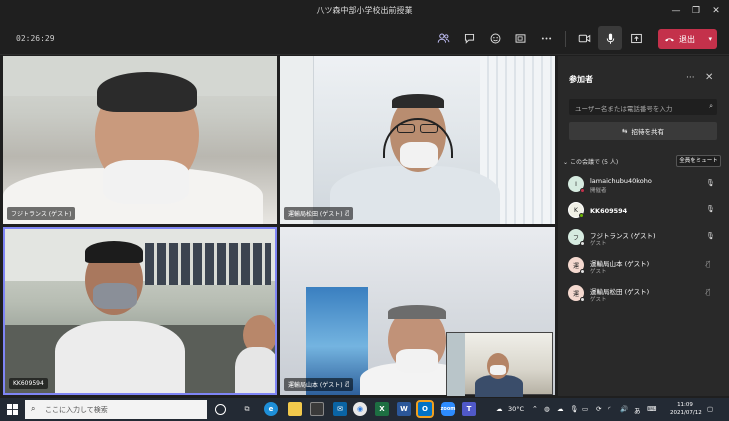 Image resolution: width=729 pixels, height=421 pixels. What do you see at coordinates (621, 181) in the screenshot?
I see `participant-name: lamaichubu40koho` at bounding box center [621, 181].